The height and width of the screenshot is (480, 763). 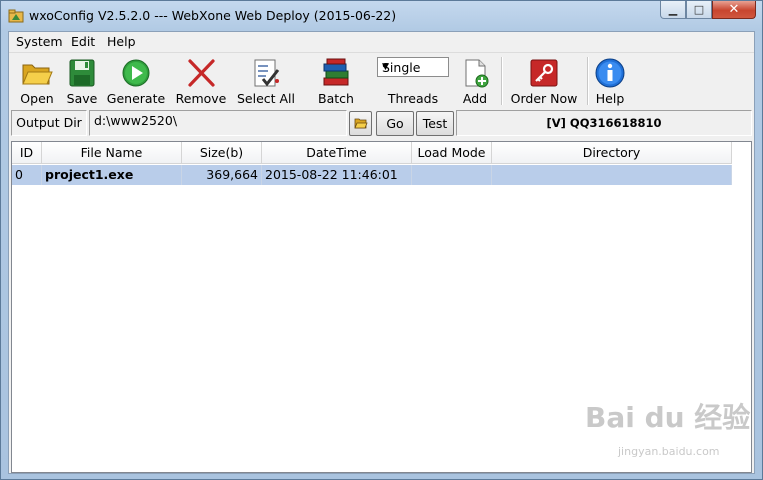 I want to click on column-datetime: DateTime, so click(x=337, y=153).